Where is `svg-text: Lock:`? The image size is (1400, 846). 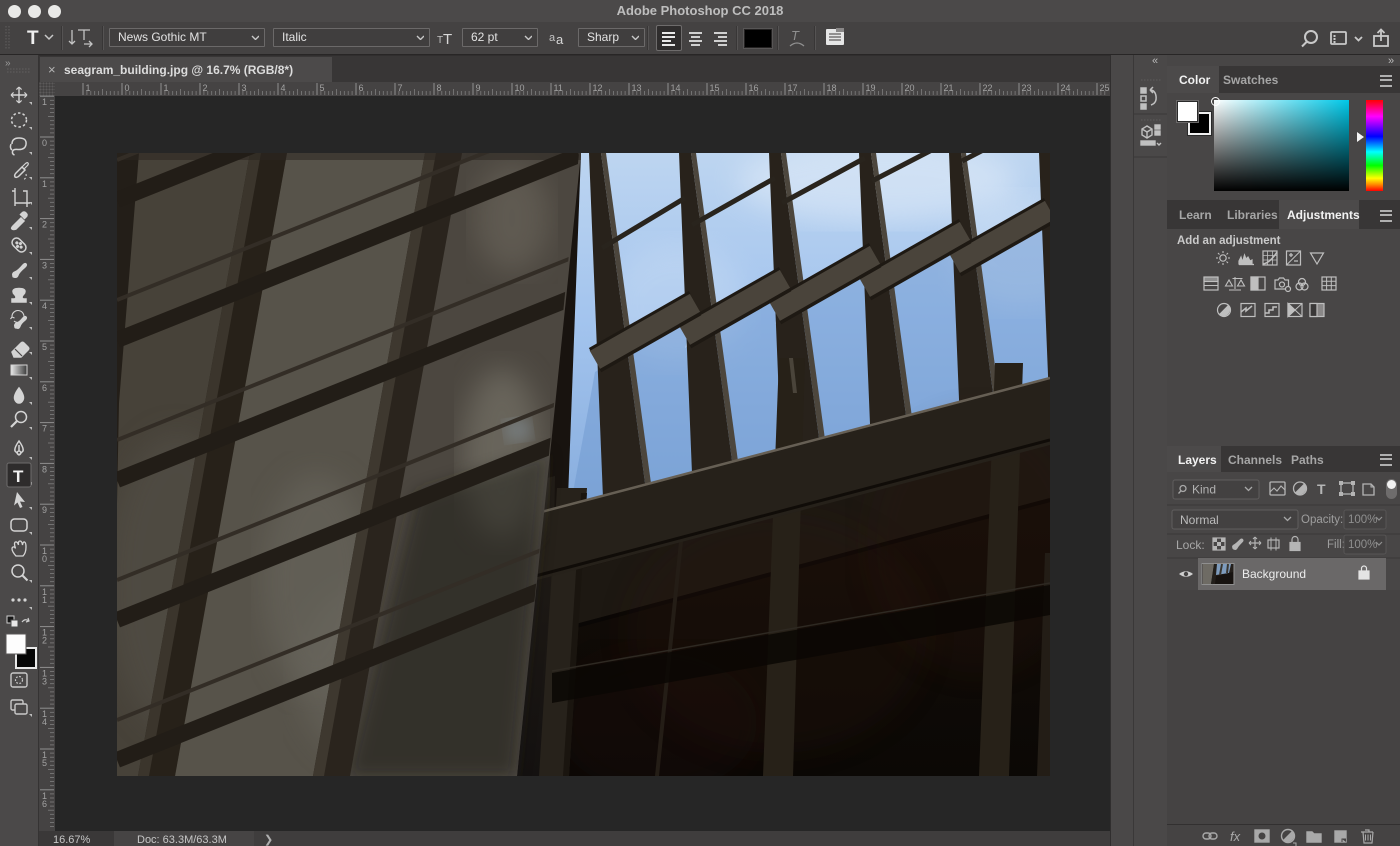
svg-text: Lock: is located at coordinates (1190, 545).